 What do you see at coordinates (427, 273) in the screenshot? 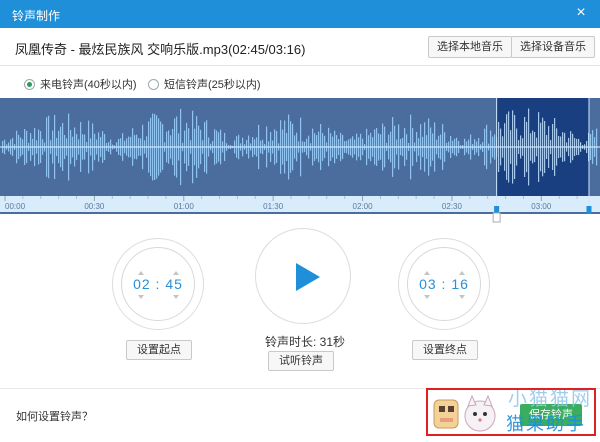
I see `end-min-up-icon` at bounding box center [427, 273].